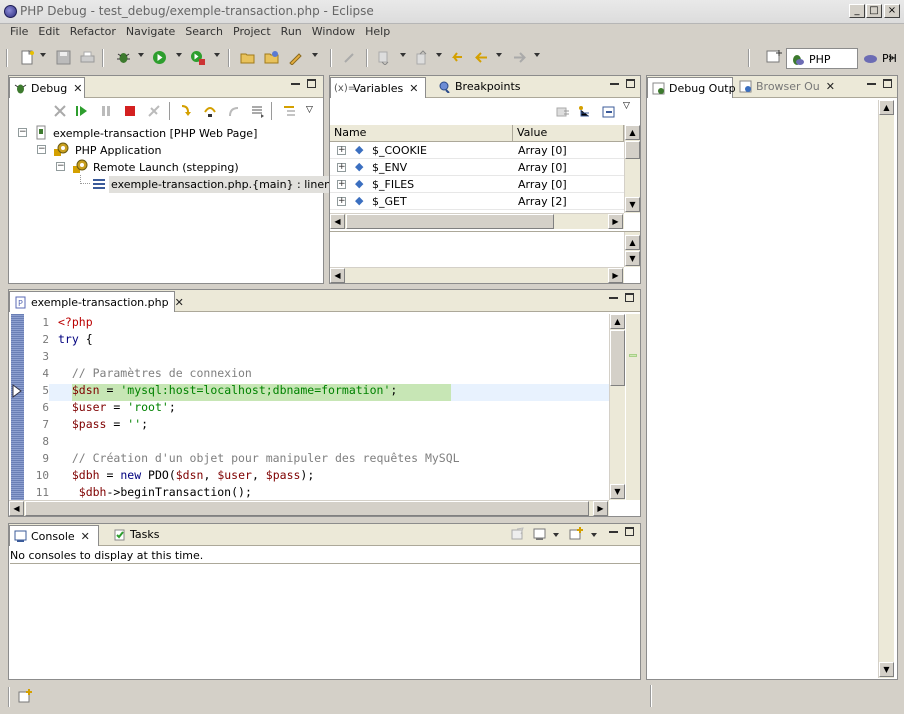 The height and width of the screenshot is (714, 904). Describe the element at coordinates (477, 201) in the screenshot. I see `table-row: + ◆ $_GET Array [2]` at that location.